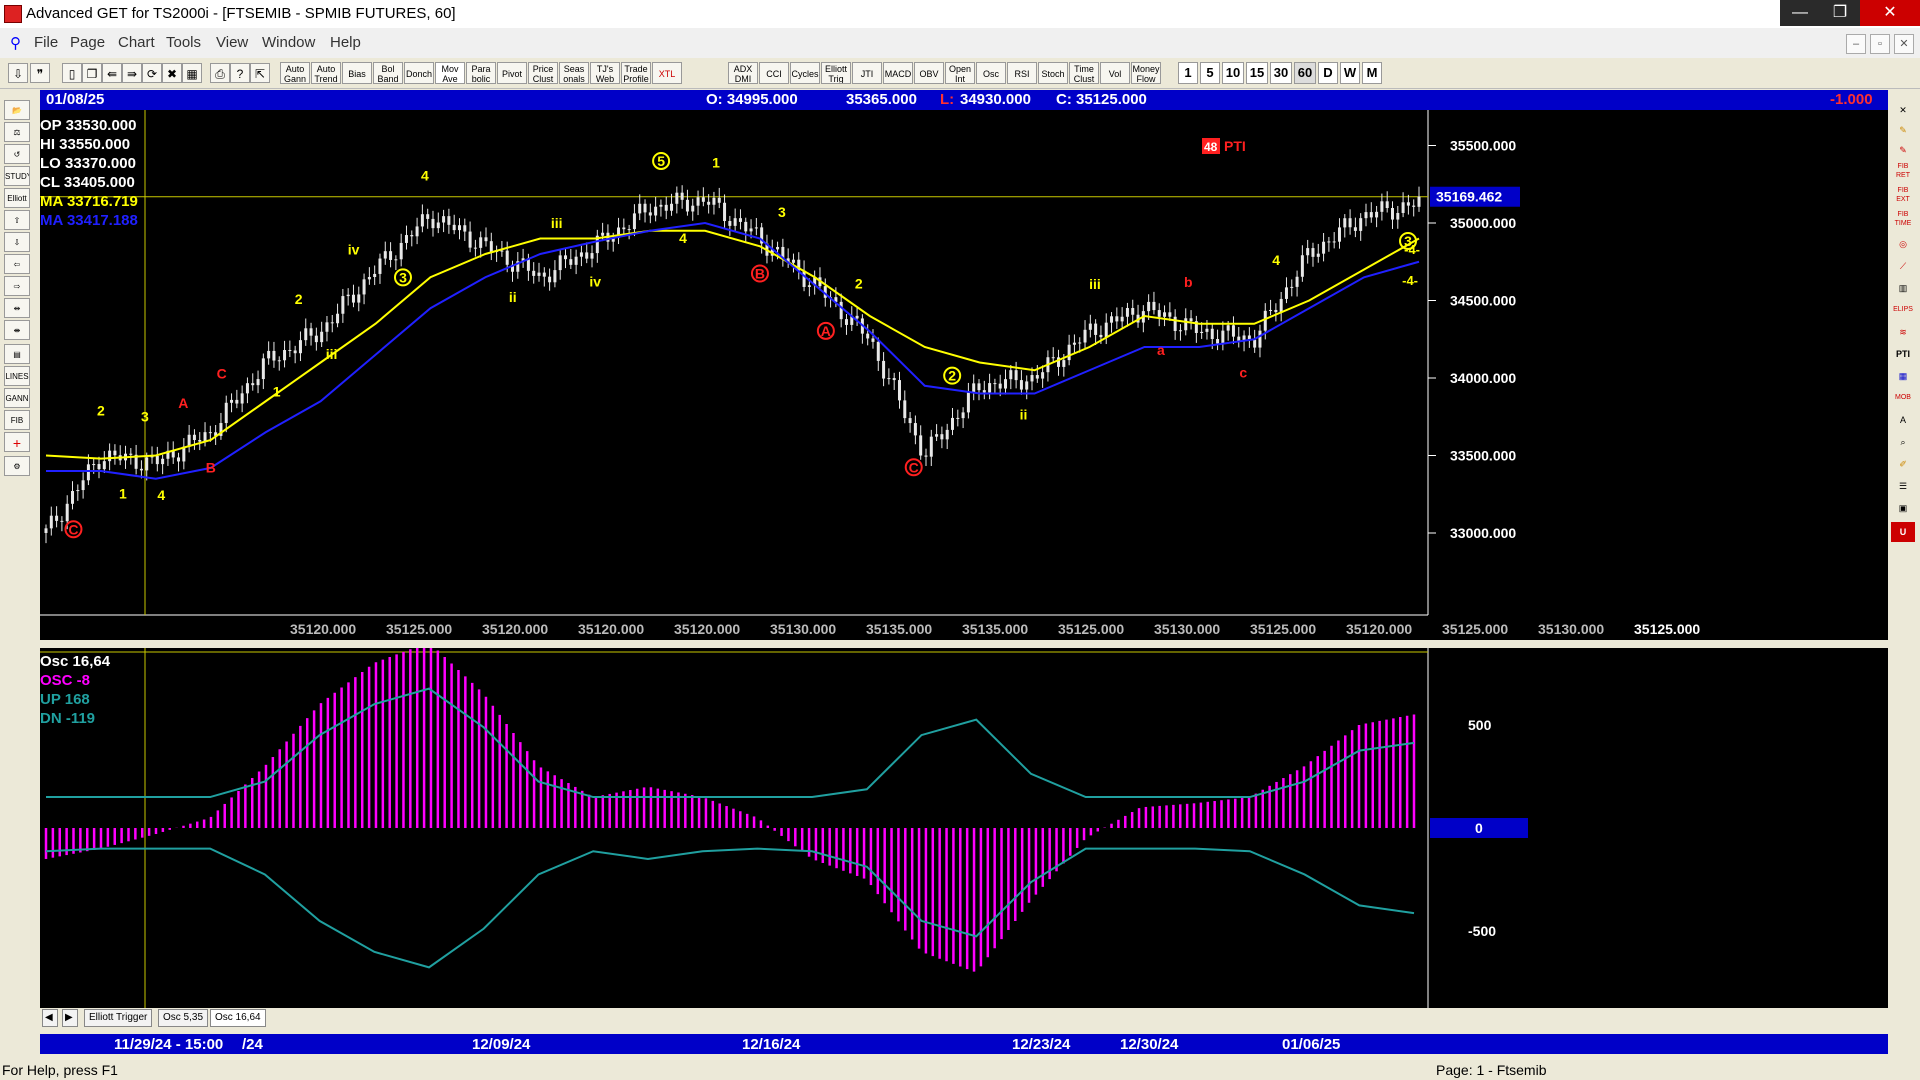  What do you see at coordinates (240, 73) in the screenshot?
I see `hint-icon: ?` at bounding box center [240, 73].